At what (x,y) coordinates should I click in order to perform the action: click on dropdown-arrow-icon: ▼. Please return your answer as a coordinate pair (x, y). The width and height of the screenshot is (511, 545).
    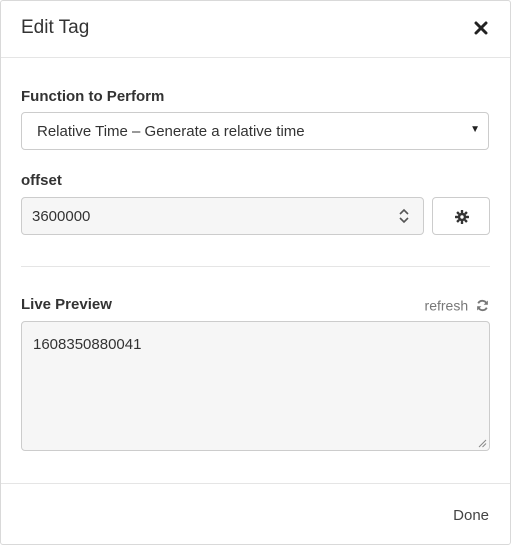
    Looking at the image, I should click on (475, 129).